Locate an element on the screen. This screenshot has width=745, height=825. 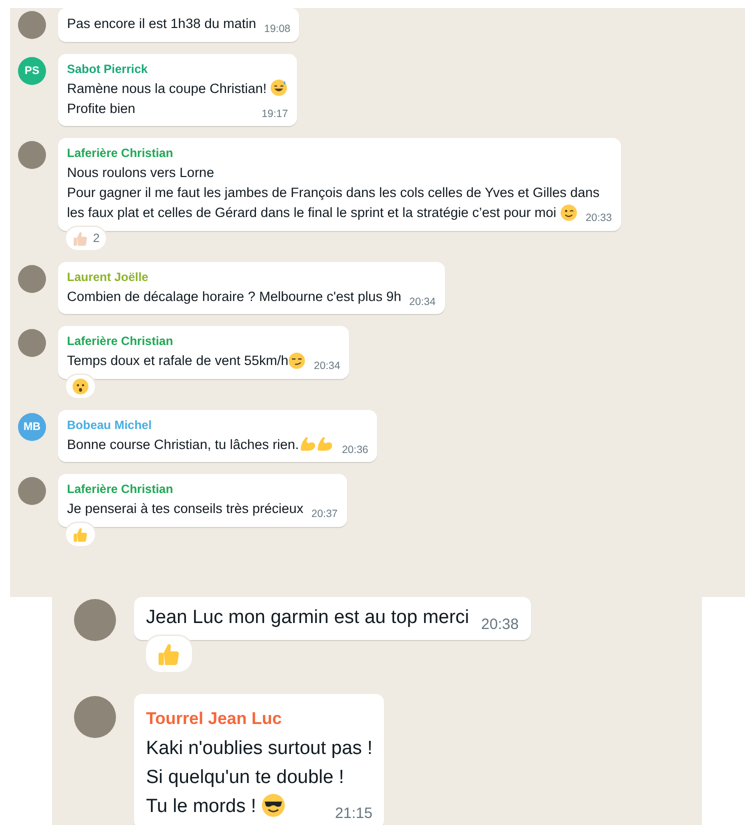
message-text: les faux plat et celles de Gérard dans le final le sprint et la stratégie c’est pour moi is located at coordinates (312, 212).